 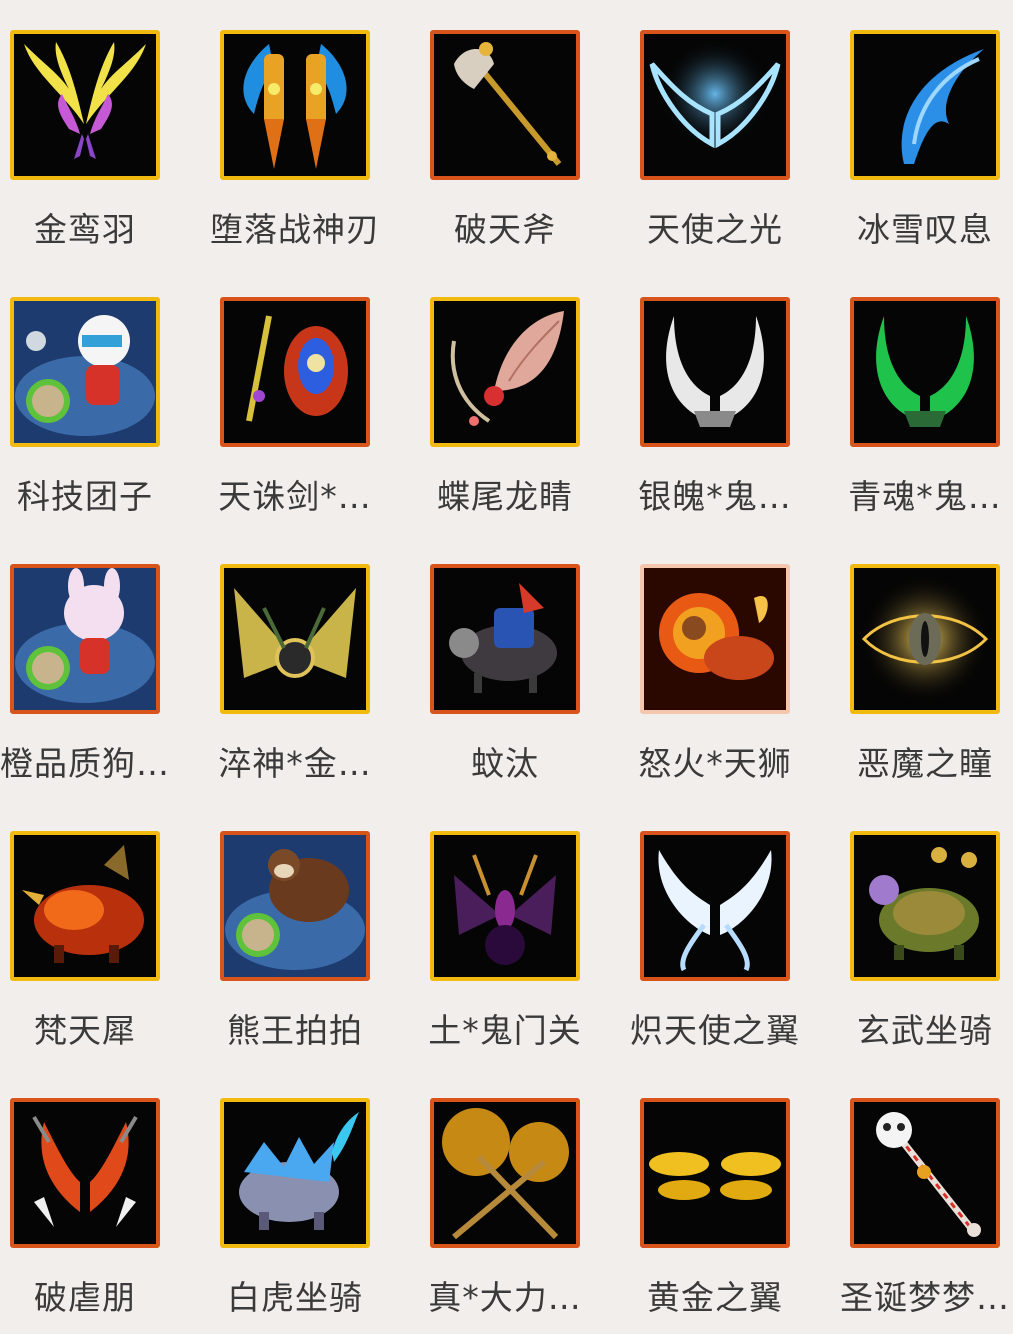 What do you see at coordinates (505, 1030) in the screenshot?
I see `item-name: 土*鬼门关` at bounding box center [505, 1030].